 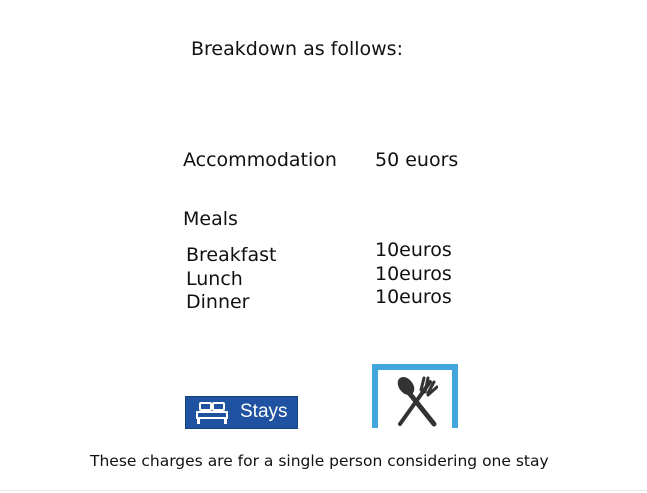 I want to click on meals-badge, so click(x=415, y=396).